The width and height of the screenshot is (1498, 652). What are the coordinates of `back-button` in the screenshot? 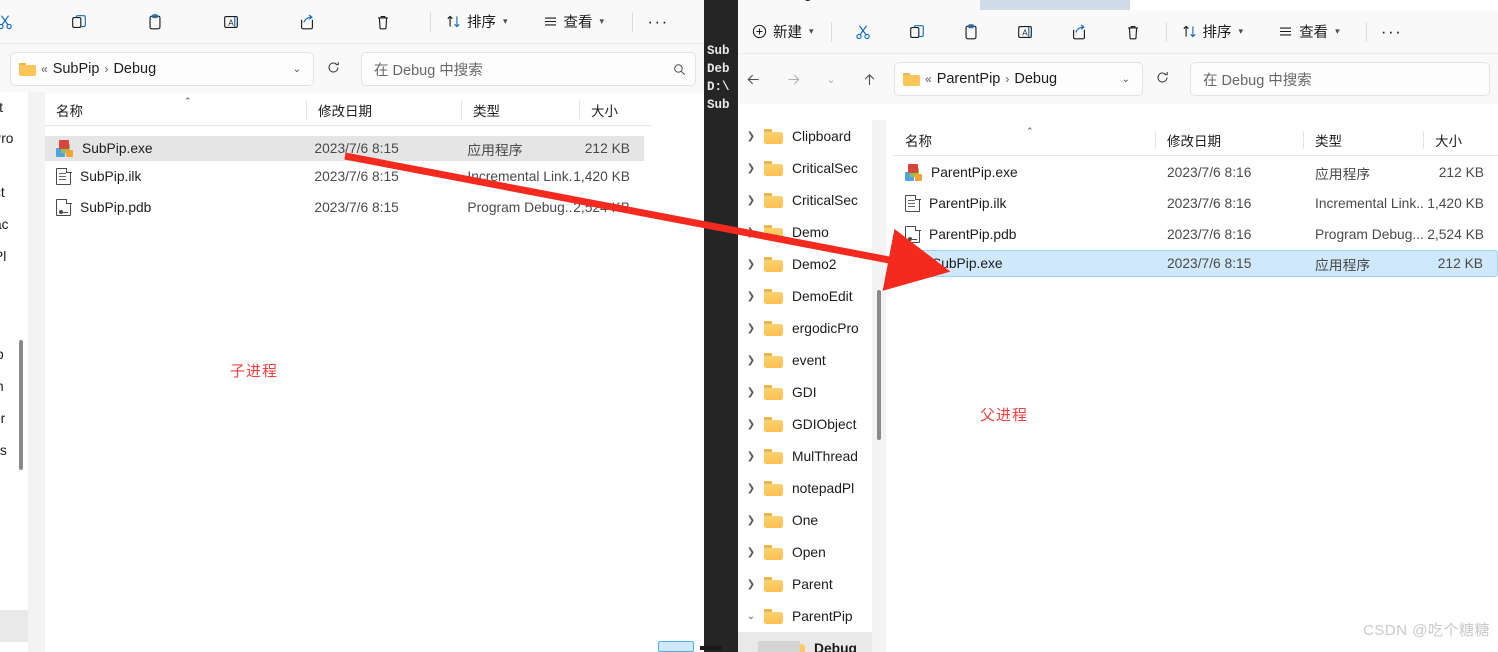 It's located at (753, 79).